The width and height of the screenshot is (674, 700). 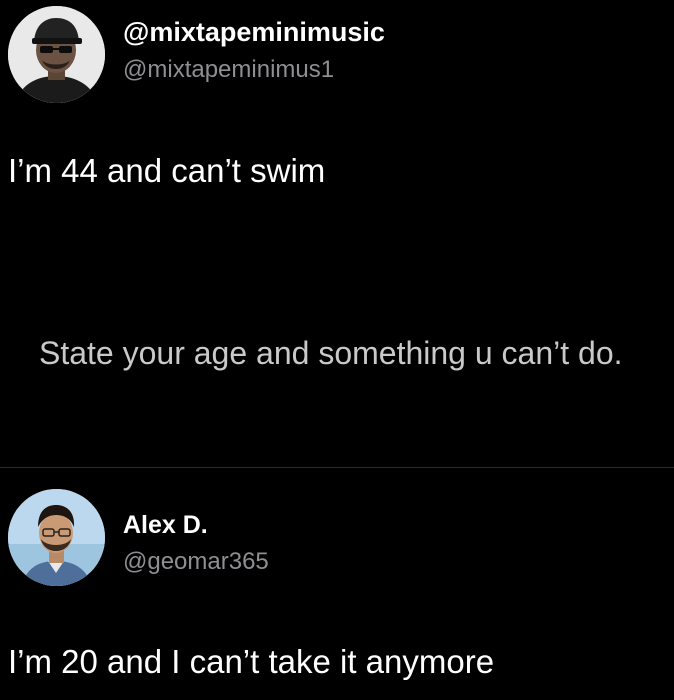 What do you see at coordinates (251, 661) in the screenshot?
I see `tweet-text: I’m 20 and I can’t take it anymore` at bounding box center [251, 661].